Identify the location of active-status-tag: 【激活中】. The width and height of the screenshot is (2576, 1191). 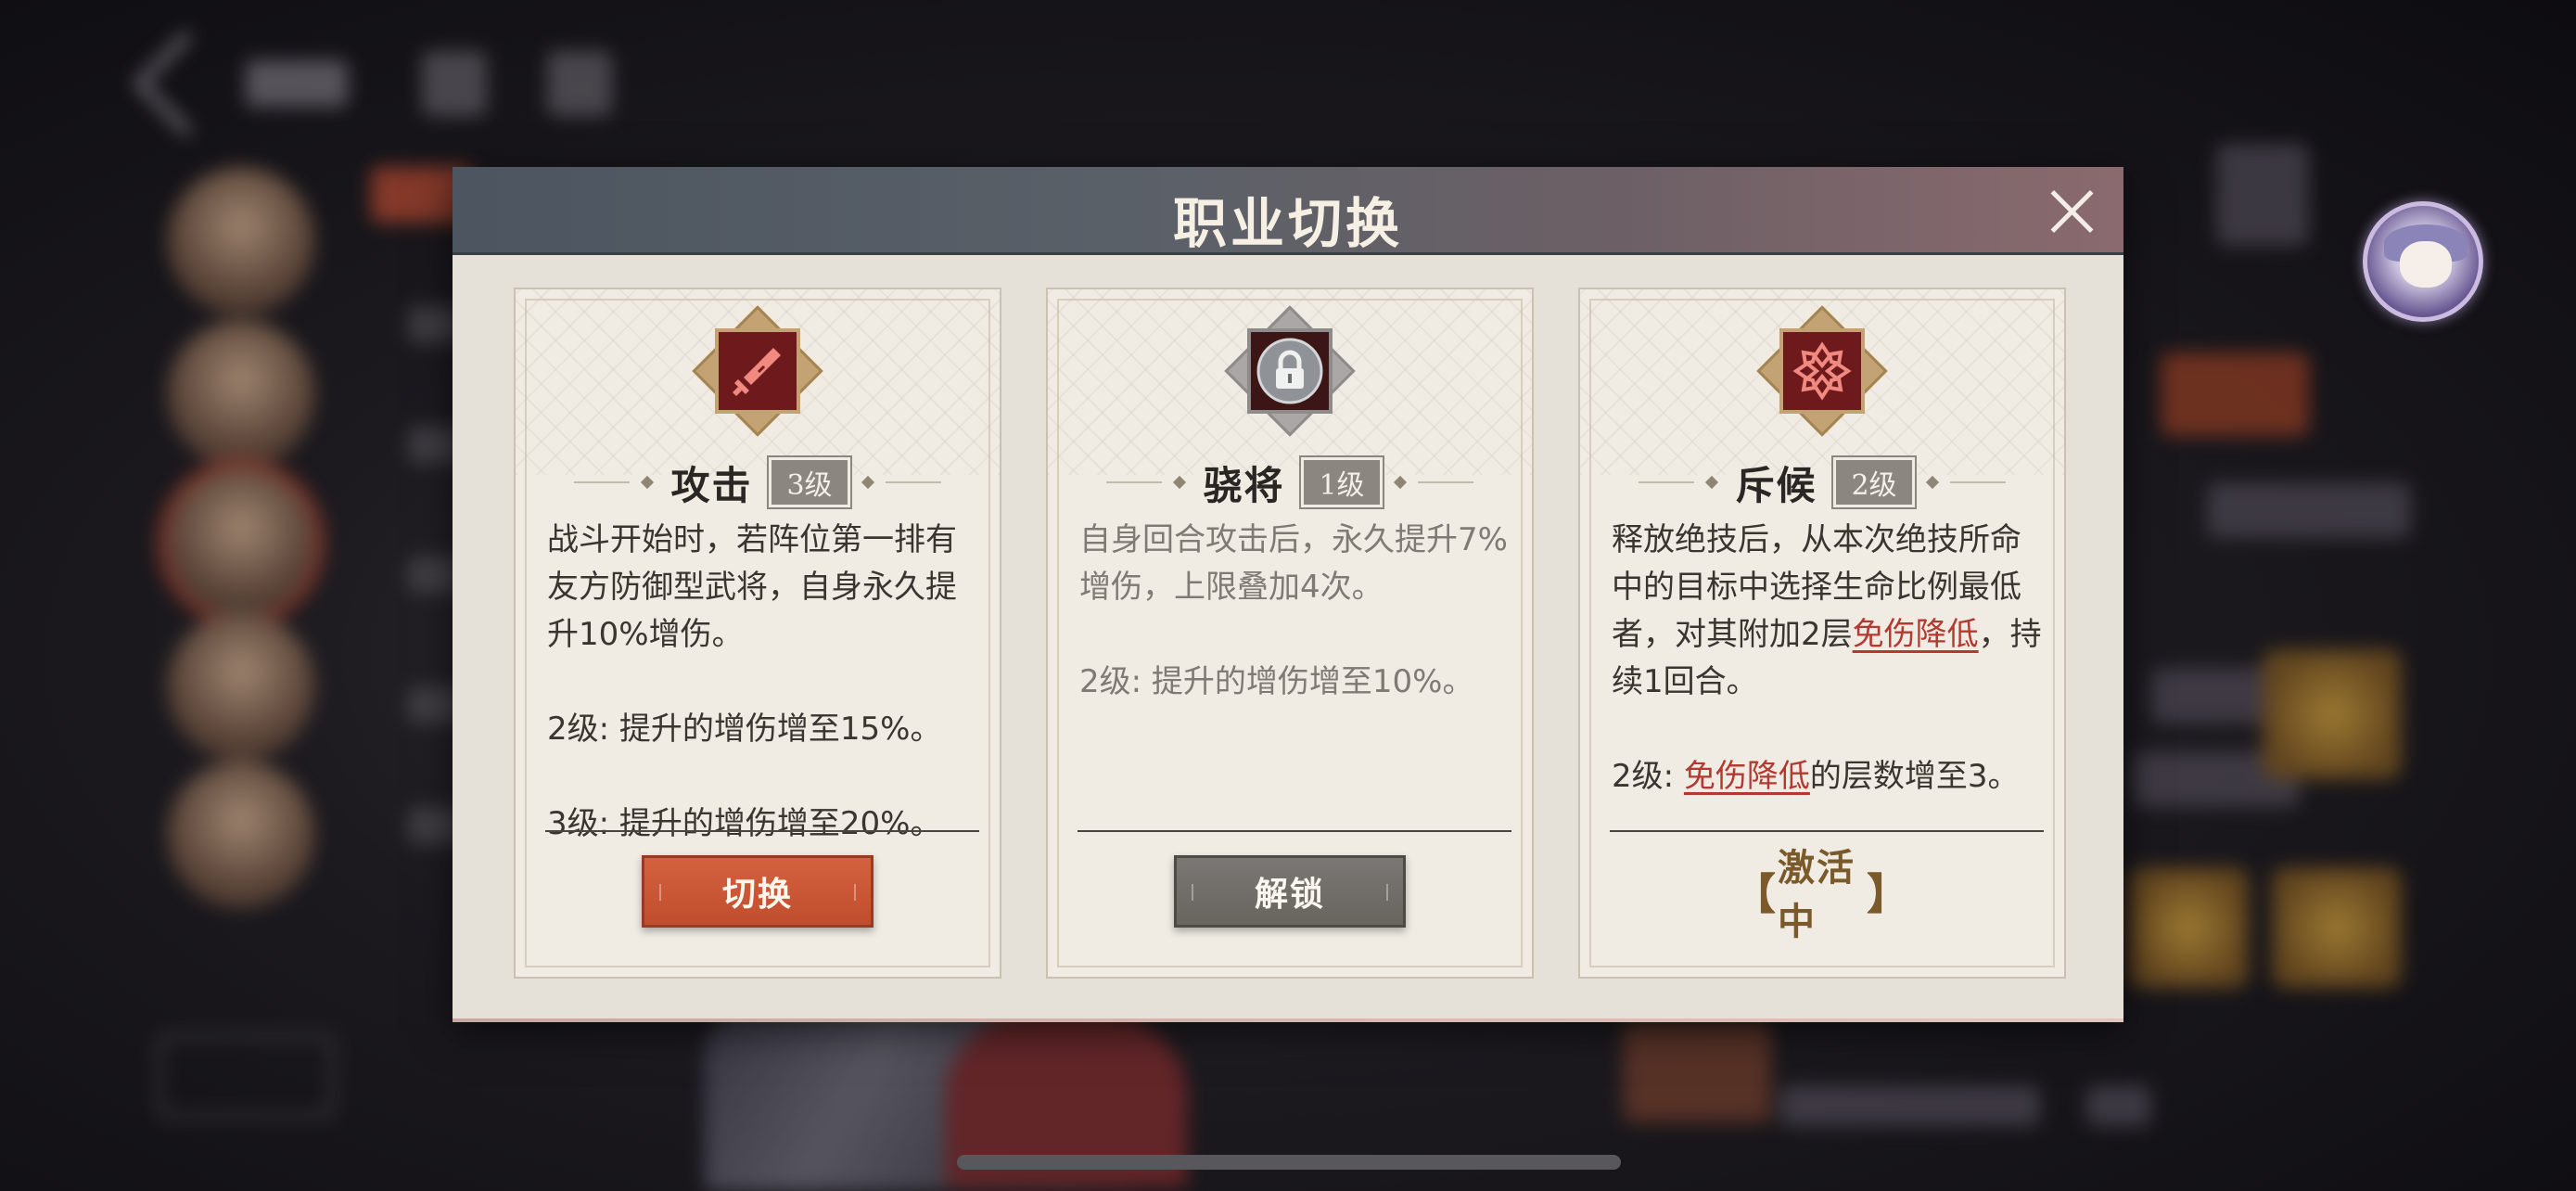
(1822, 894).